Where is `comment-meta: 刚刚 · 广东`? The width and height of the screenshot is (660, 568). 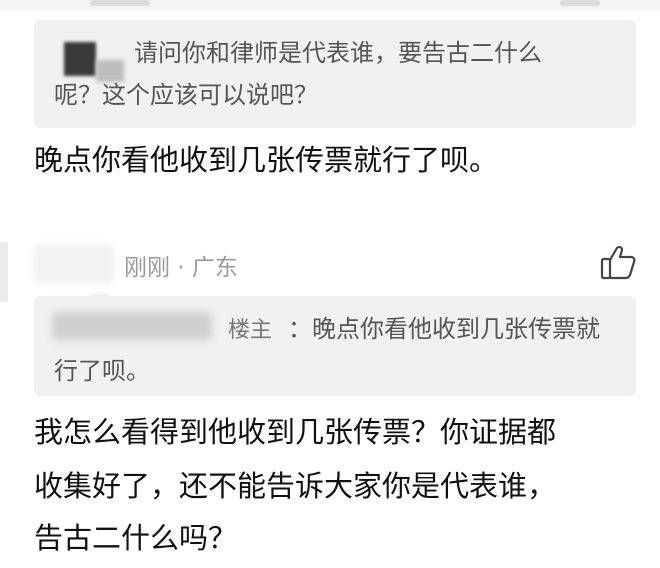 comment-meta: 刚刚 · 广东 is located at coordinates (181, 268).